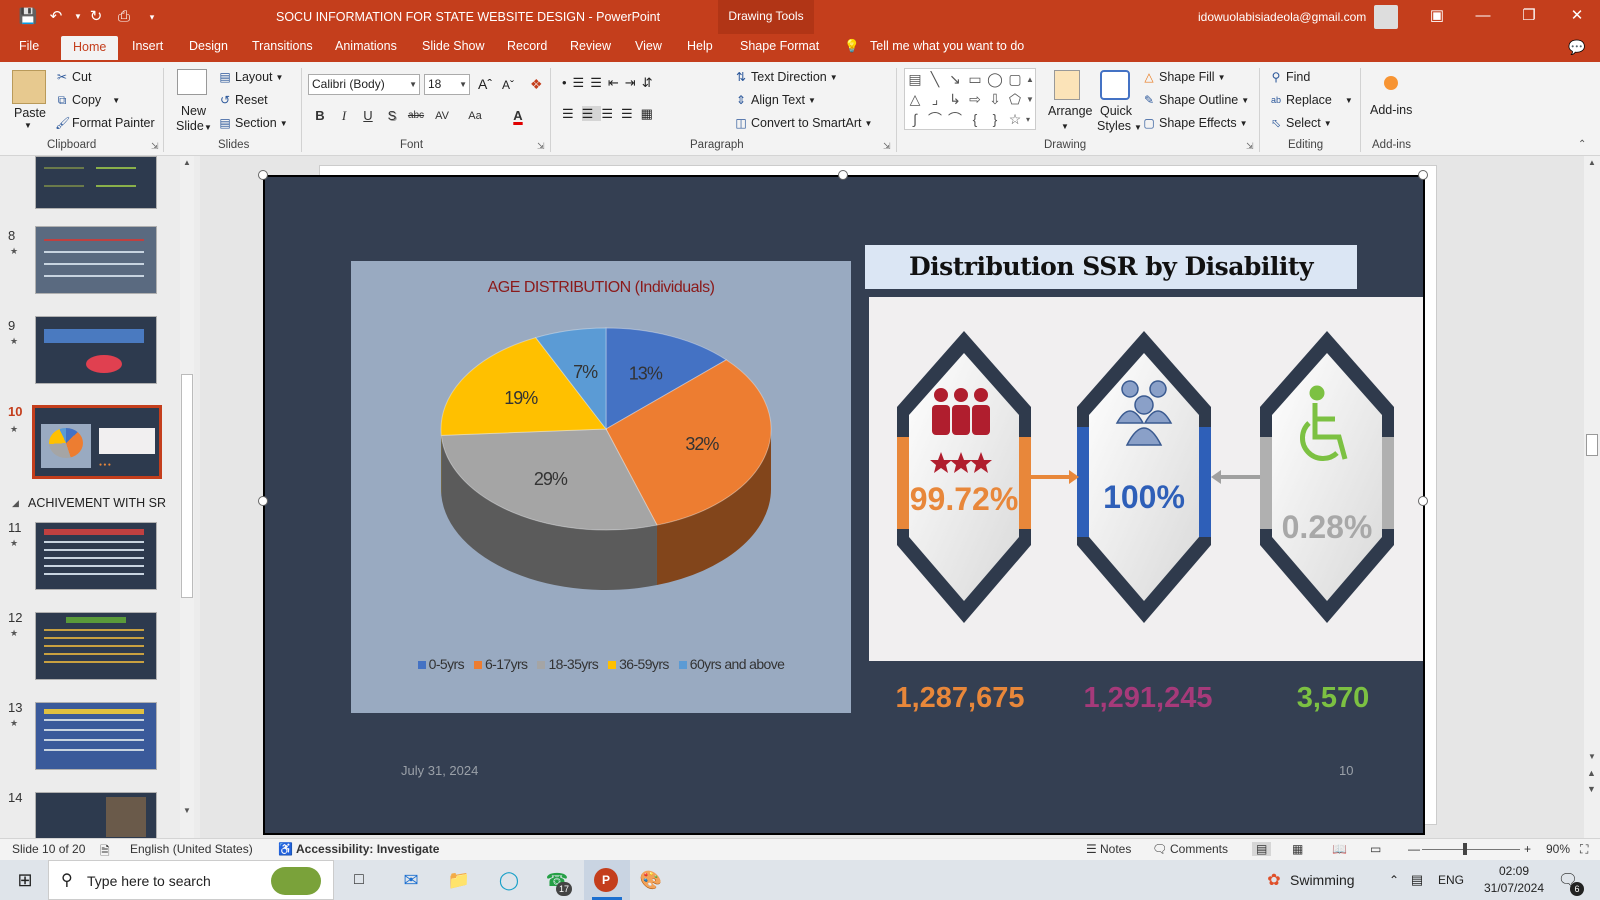 The image size is (1600, 900). What do you see at coordinates (105, 123) in the screenshot?
I see `format-painter-button: 🖌 Format Painter` at bounding box center [105, 123].